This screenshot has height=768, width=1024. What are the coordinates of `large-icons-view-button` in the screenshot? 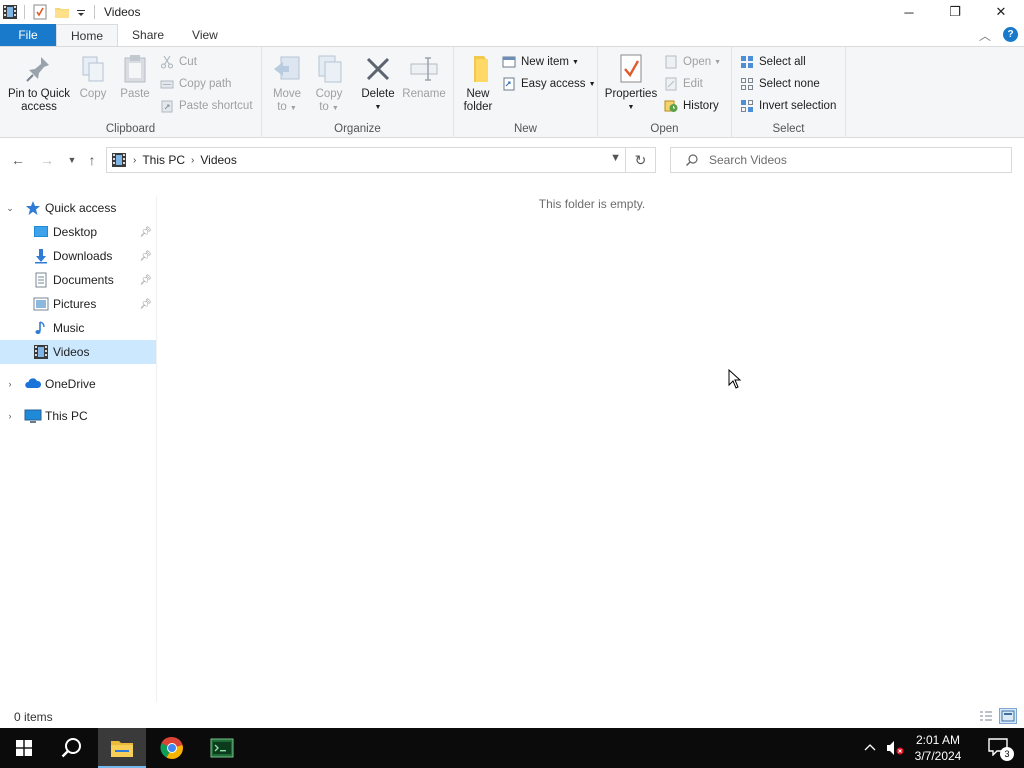 It's located at (1008, 716).